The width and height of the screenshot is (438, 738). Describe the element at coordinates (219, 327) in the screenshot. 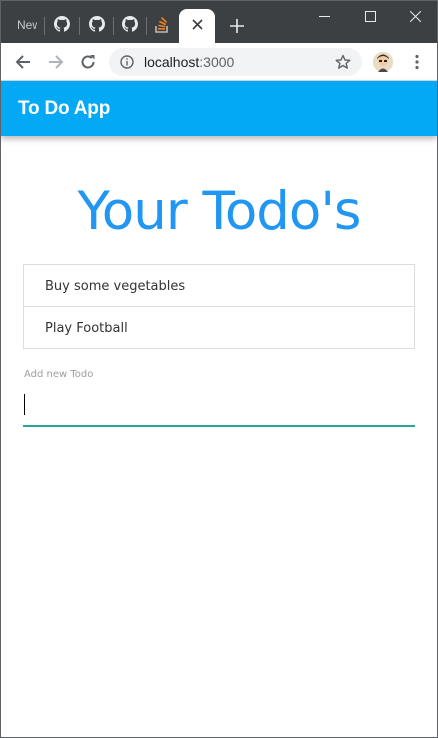

I see `todo-item: Play Football` at that location.